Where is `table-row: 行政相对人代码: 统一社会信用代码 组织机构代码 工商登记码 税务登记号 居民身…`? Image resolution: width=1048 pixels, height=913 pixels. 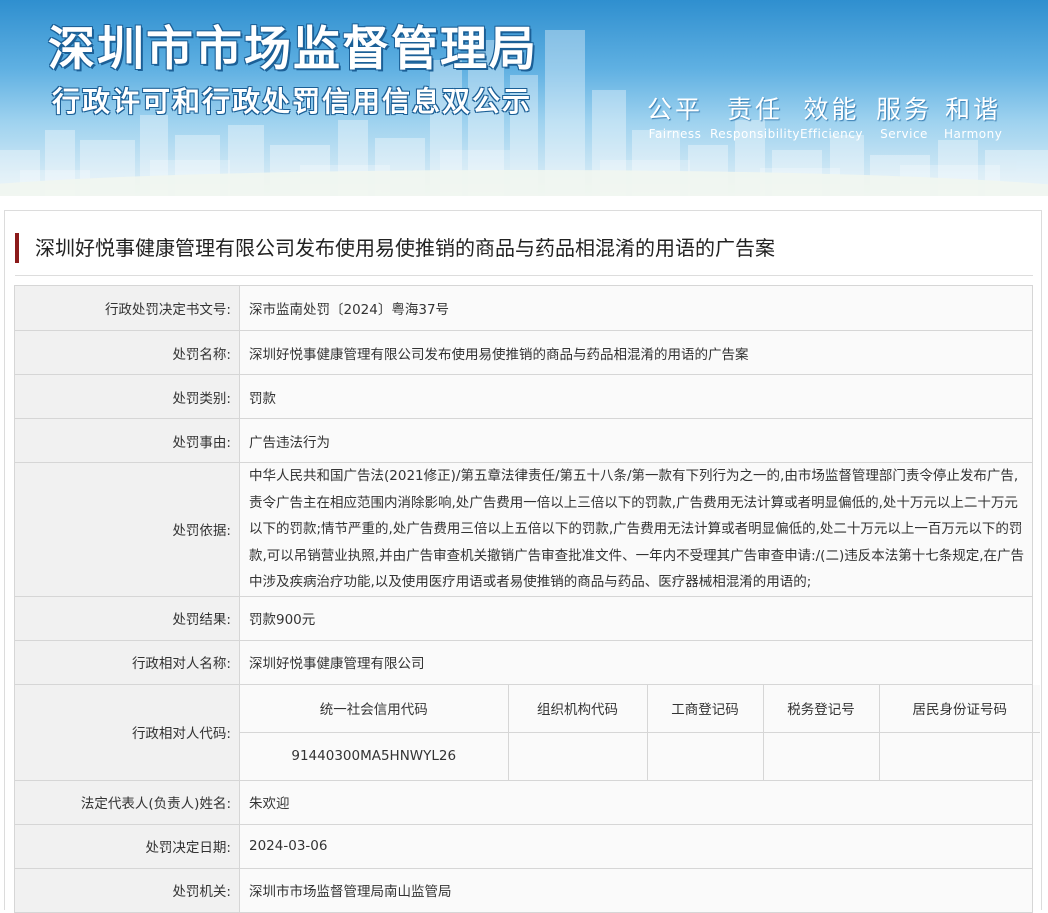 table-row: 行政相对人代码: 统一社会信用代码 组织机构代码 工商登记码 税务登记号 居民身… is located at coordinates (527, 732).